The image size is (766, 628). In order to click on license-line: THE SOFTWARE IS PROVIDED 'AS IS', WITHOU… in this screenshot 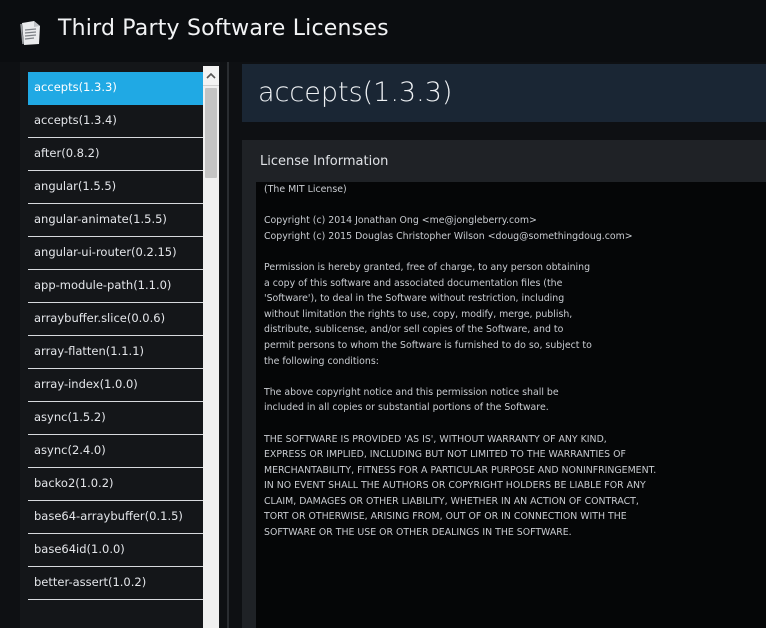, I will do `click(435, 439)`.